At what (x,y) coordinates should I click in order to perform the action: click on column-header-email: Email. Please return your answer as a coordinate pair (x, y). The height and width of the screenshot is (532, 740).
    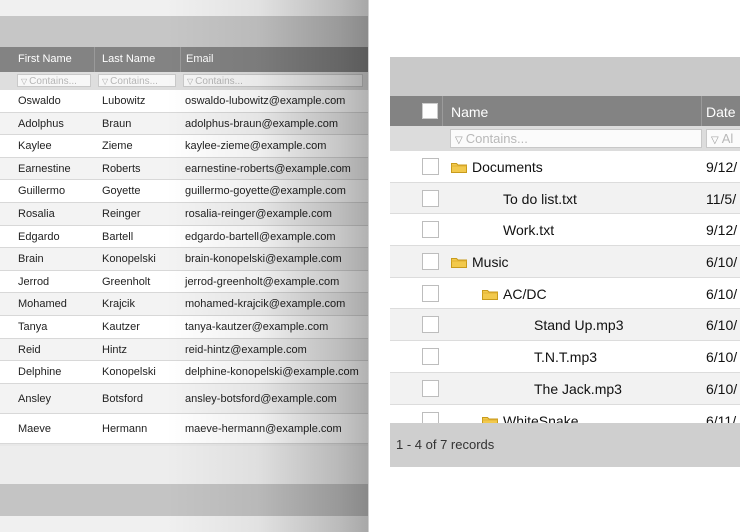
    Looking at the image, I should click on (200, 59).